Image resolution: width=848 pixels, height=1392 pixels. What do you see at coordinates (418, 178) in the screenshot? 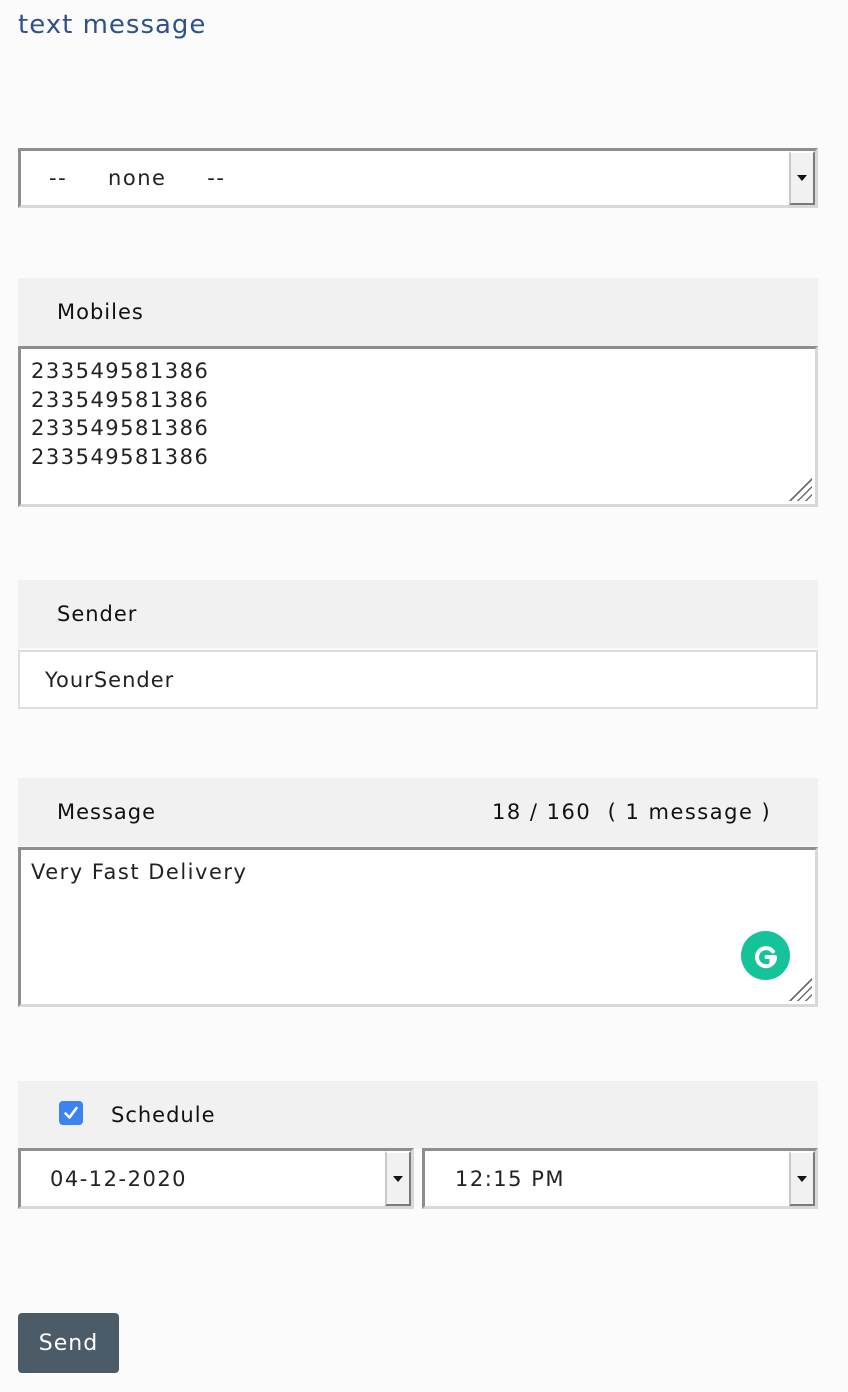
I see `template-select: -- none --` at bounding box center [418, 178].